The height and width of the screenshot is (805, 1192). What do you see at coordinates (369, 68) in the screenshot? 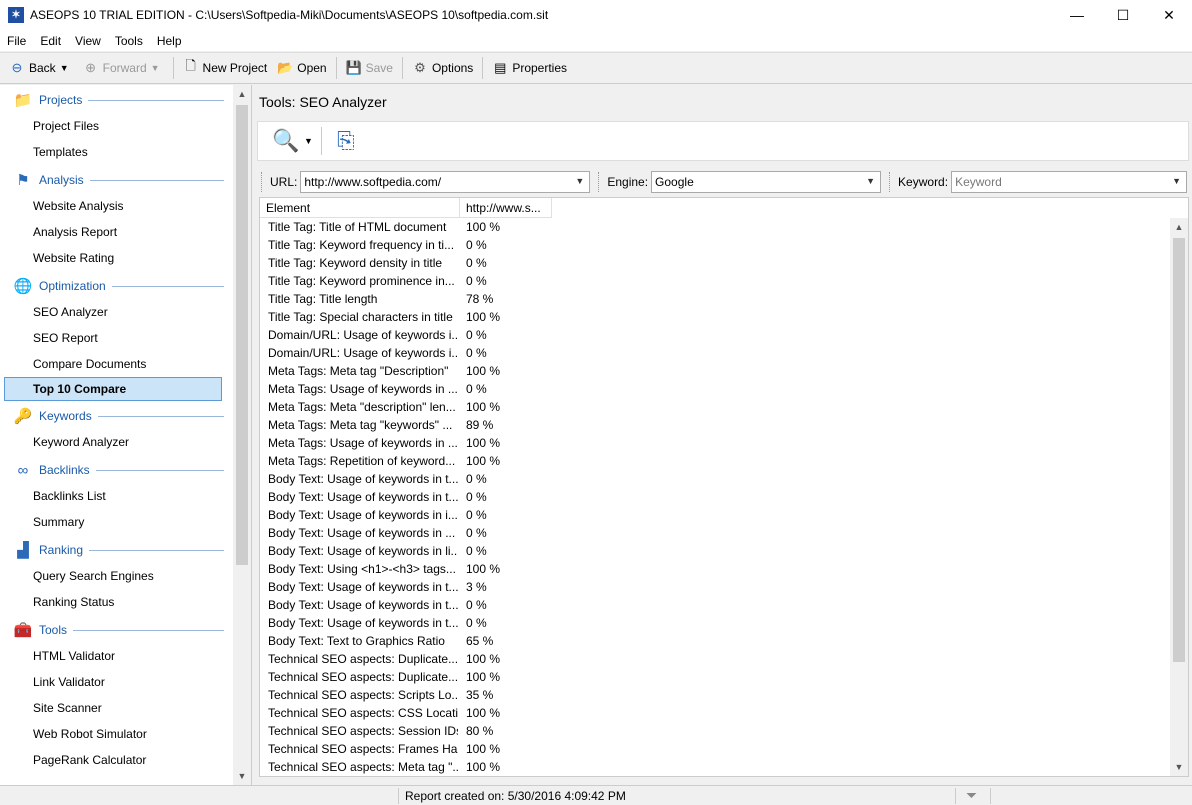
I see `save-button: 💾 Save` at bounding box center [369, 68].